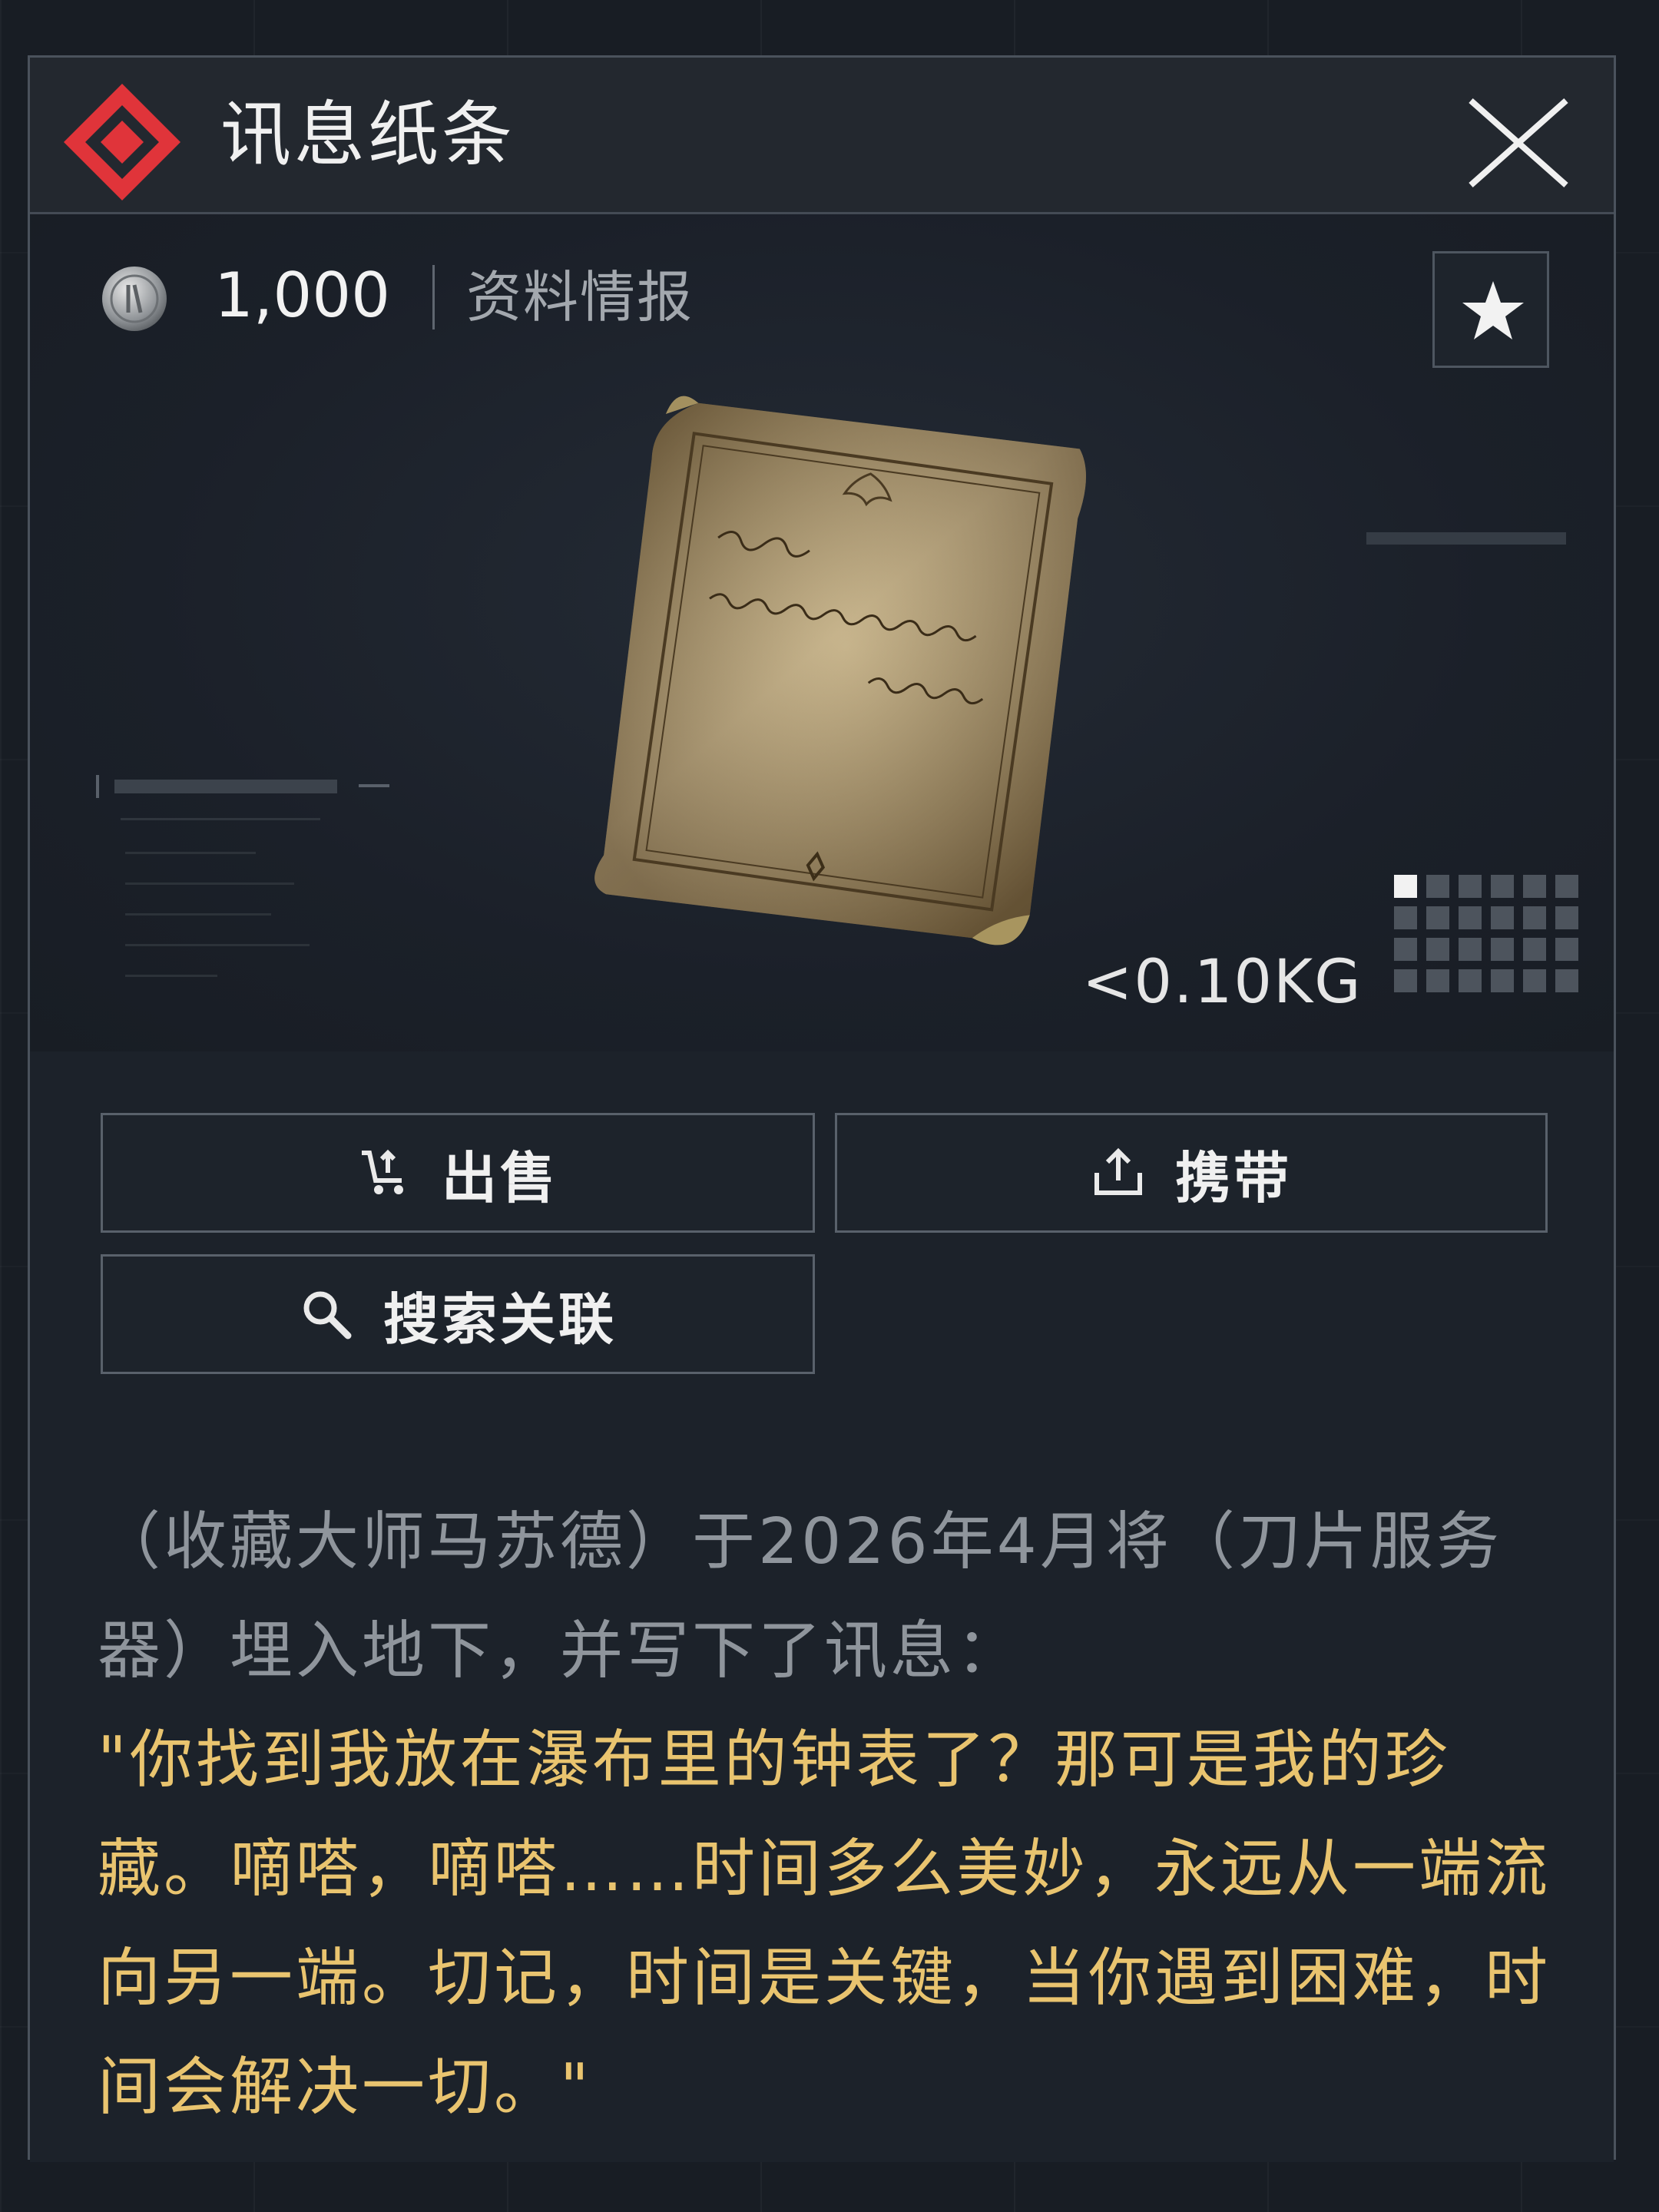 The height and width of the screenshot is (2212, 1659). What do you see at coordinates (1223, 983) in the screenshot?
I see `item-weight: <0.10KG` at bounding box center [1223, 983].